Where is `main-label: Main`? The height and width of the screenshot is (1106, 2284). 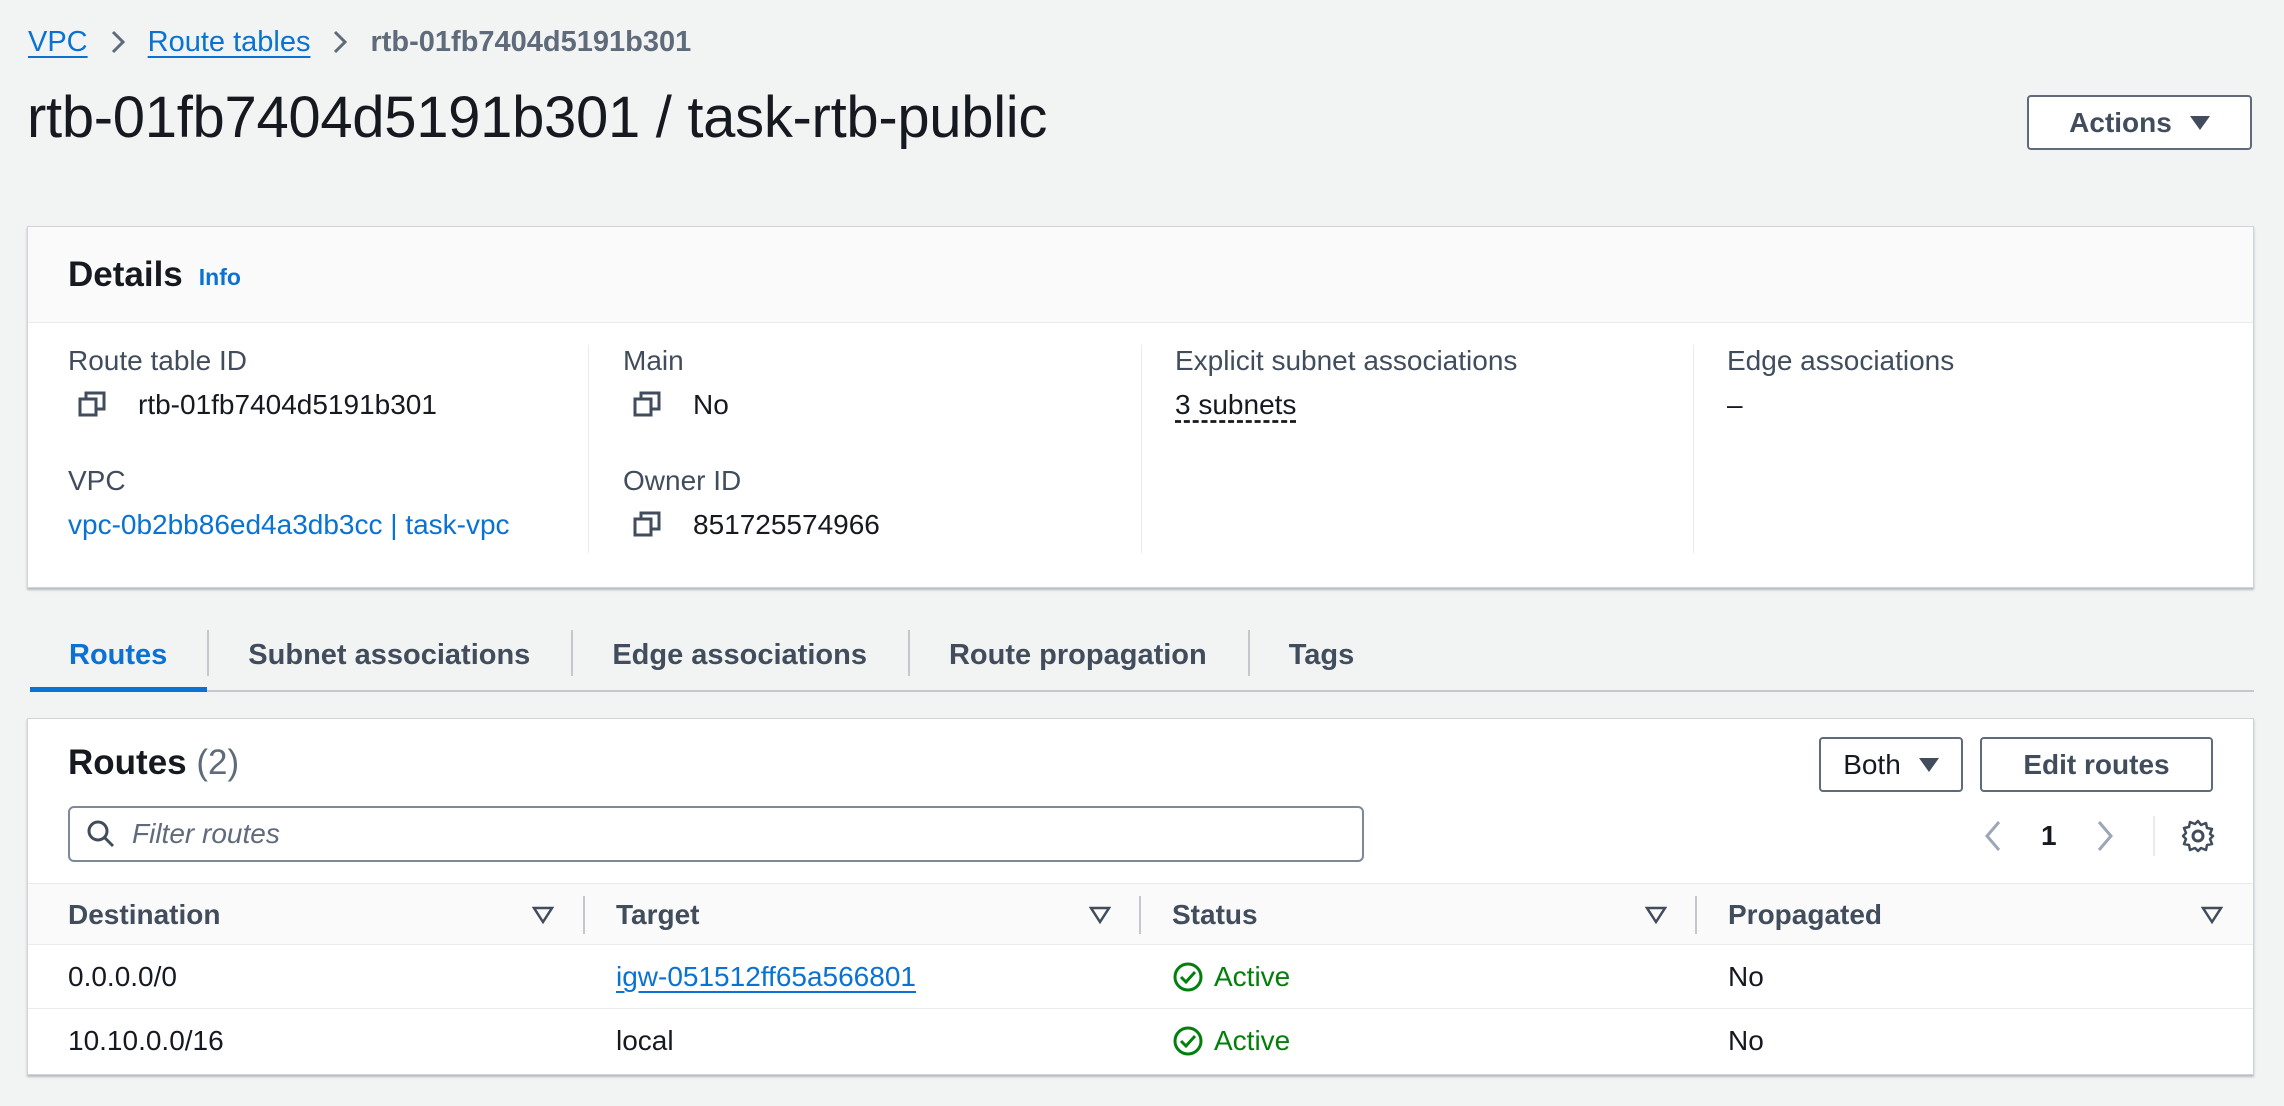
main-label: Main is located at coordinates (653, 360).